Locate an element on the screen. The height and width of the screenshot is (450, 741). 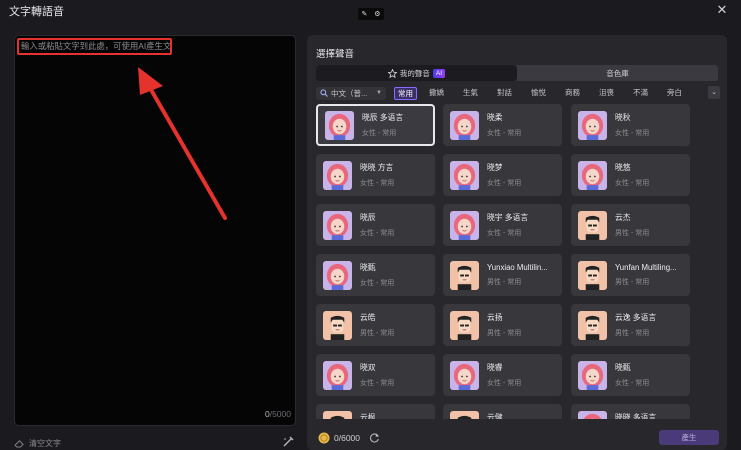
voice-name: 晓睿 is located at coordinates (495, 367).